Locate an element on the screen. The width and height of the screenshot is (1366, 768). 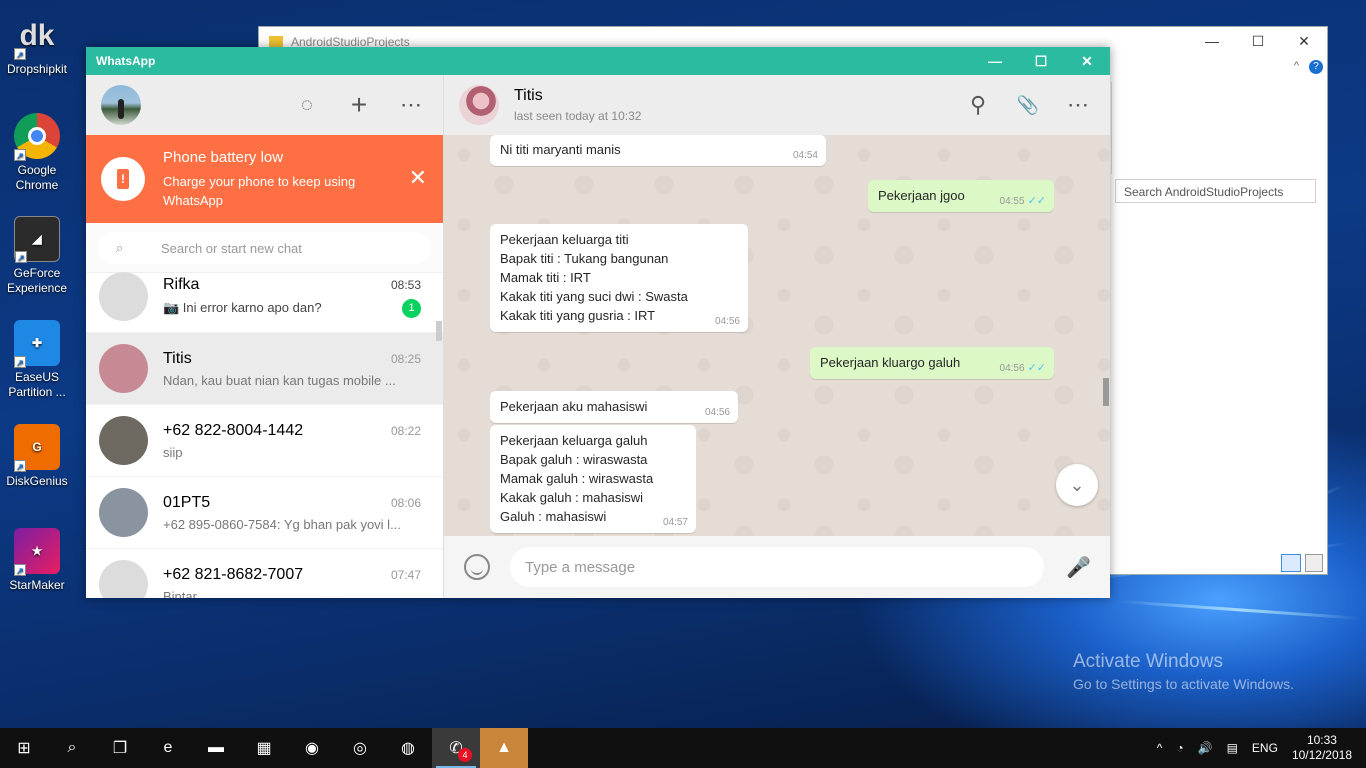
read-ticks-icon: ✓✓ is located at coordinates (1036, 368).